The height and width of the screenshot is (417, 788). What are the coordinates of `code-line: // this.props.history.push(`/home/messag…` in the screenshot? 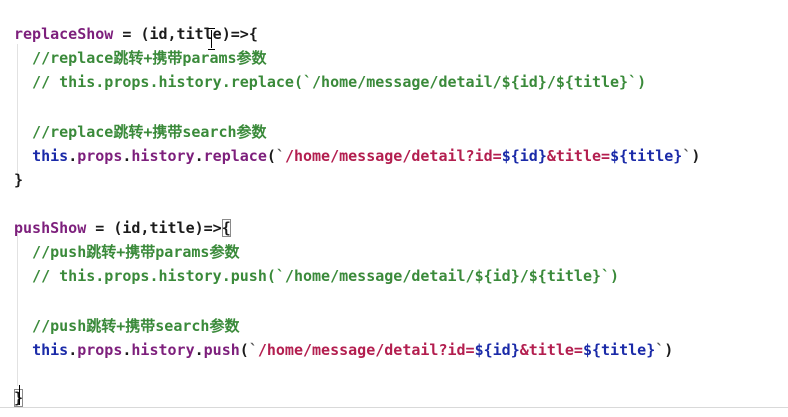 It's located at (316, 276).